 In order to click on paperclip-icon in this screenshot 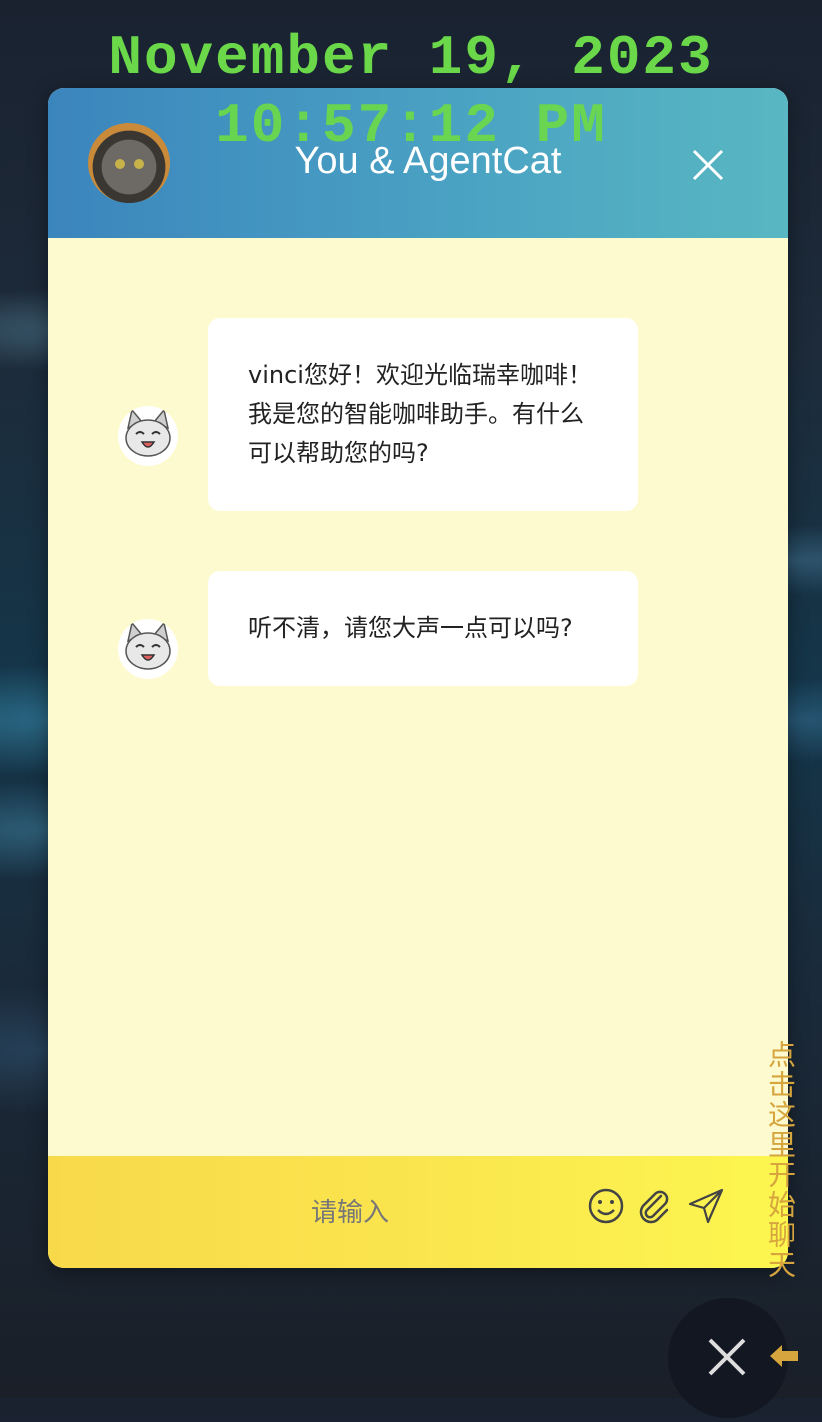, I will do `click(654, 1207)`.